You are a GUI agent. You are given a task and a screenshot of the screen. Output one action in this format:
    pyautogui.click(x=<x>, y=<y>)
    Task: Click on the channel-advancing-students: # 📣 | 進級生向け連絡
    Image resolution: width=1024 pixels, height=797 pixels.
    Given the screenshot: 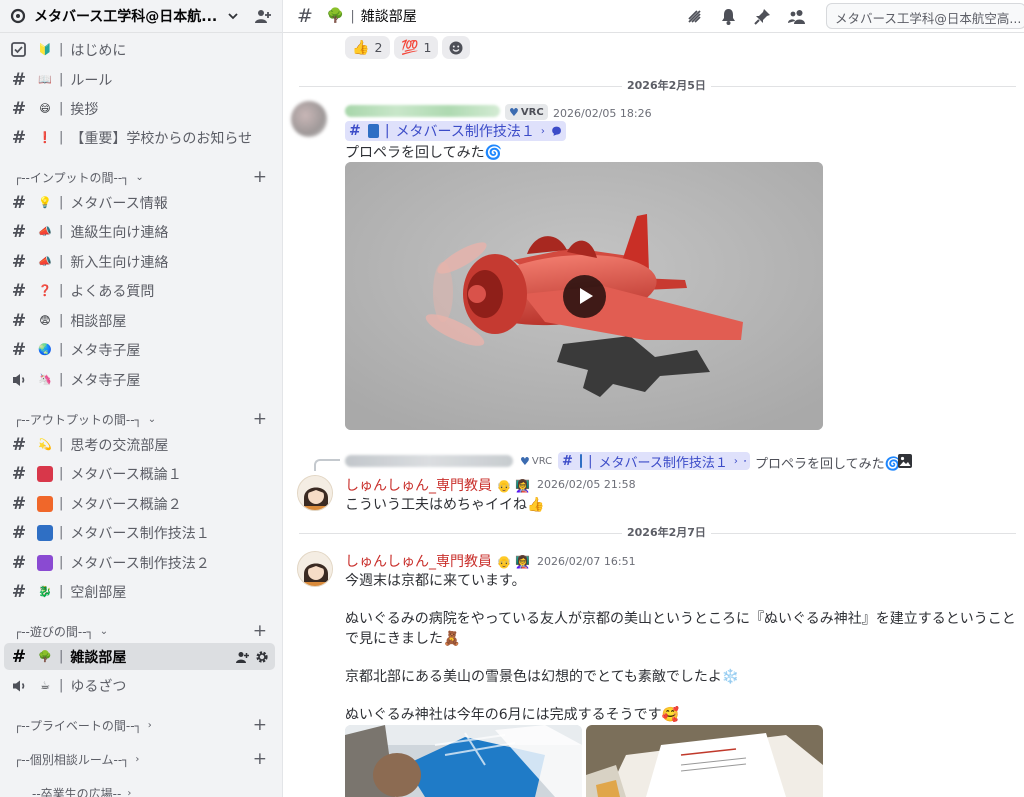 What is the action you would take?
    pyautogui.click(x=139, y=231)
    